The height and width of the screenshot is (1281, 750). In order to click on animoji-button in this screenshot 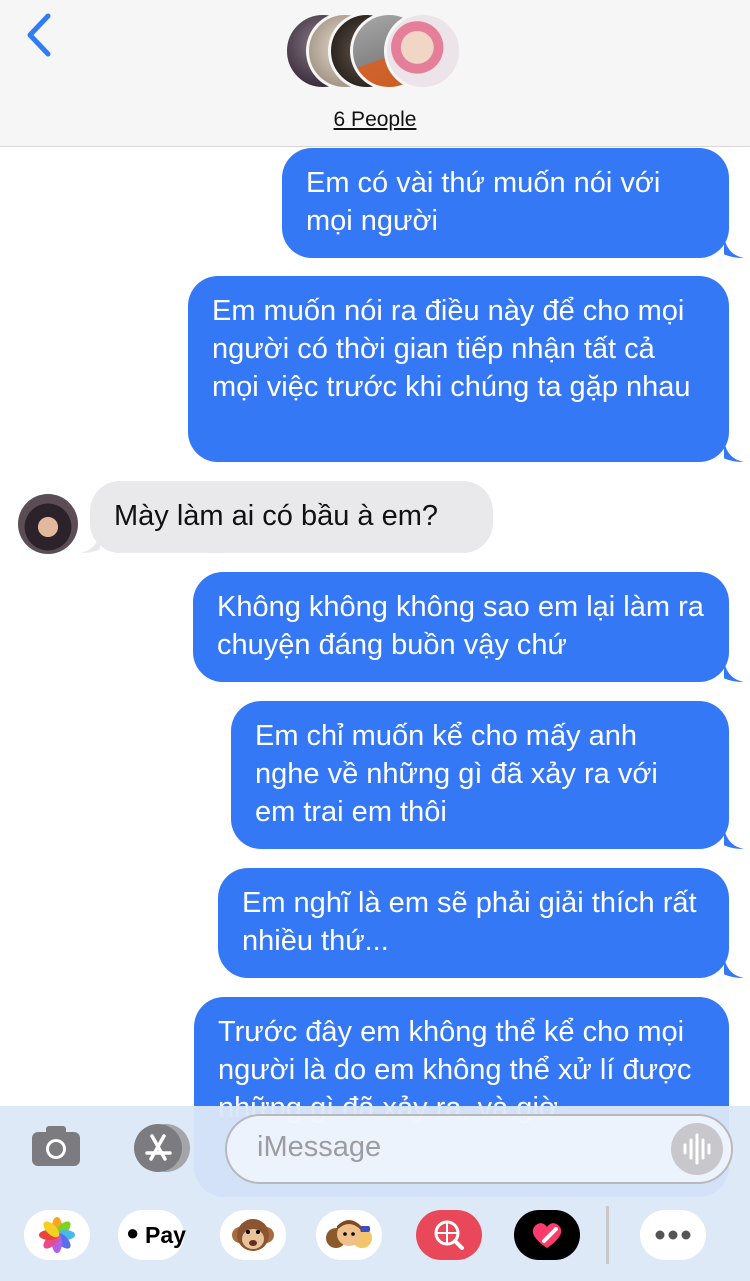, I will do `click(253, 1235)`.